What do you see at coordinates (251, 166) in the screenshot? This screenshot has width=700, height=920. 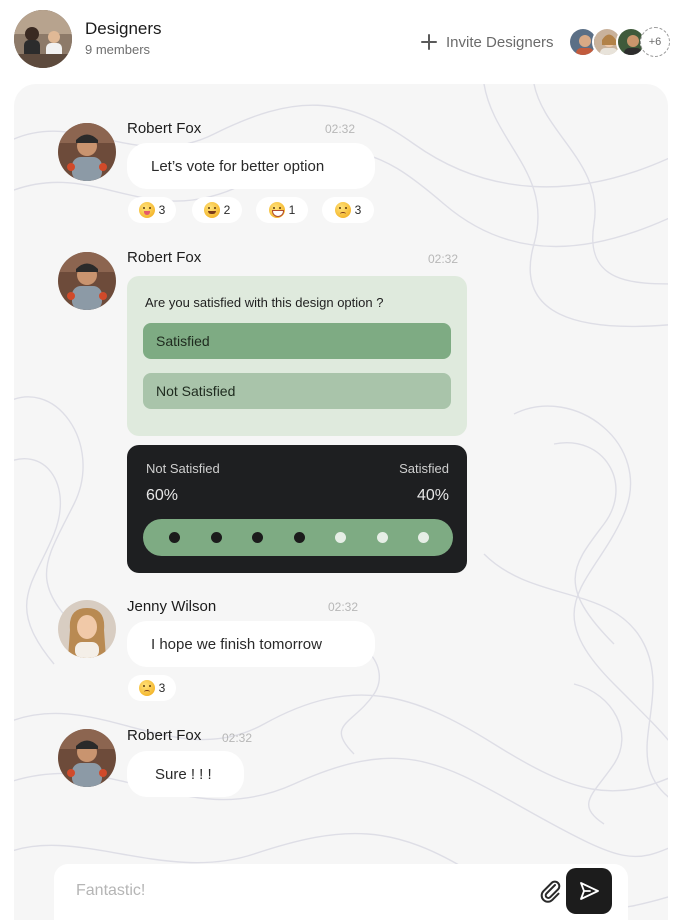 I see `message-bubble: Let’s vote for better option` at bounding box center [251, 166].